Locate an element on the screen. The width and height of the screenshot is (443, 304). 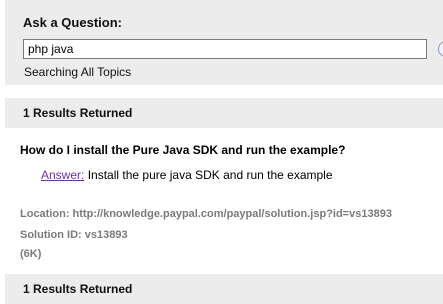
clear-search-button is located at coordinates (440, 49).